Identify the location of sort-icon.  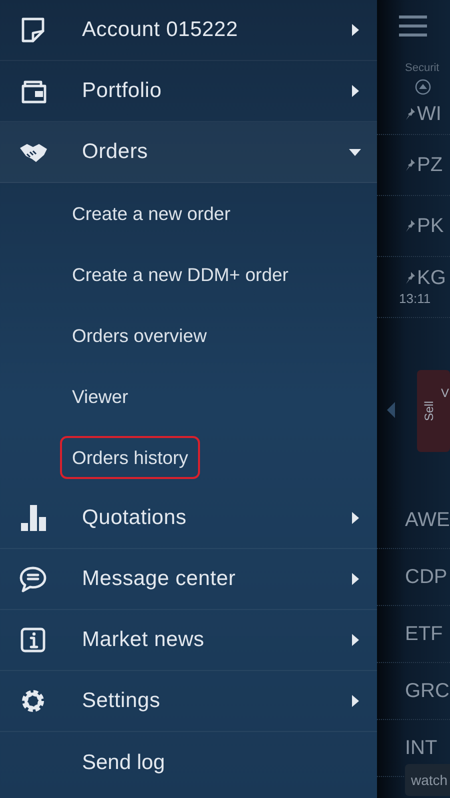
(423, 86).